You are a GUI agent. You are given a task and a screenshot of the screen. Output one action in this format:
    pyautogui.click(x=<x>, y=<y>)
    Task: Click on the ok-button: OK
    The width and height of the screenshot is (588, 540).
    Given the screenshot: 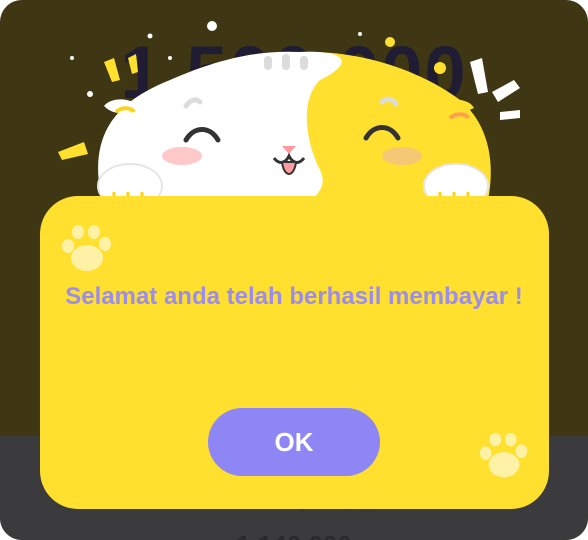 What is the action you would take?
    pyautogui.click(x=294, y=442)
    